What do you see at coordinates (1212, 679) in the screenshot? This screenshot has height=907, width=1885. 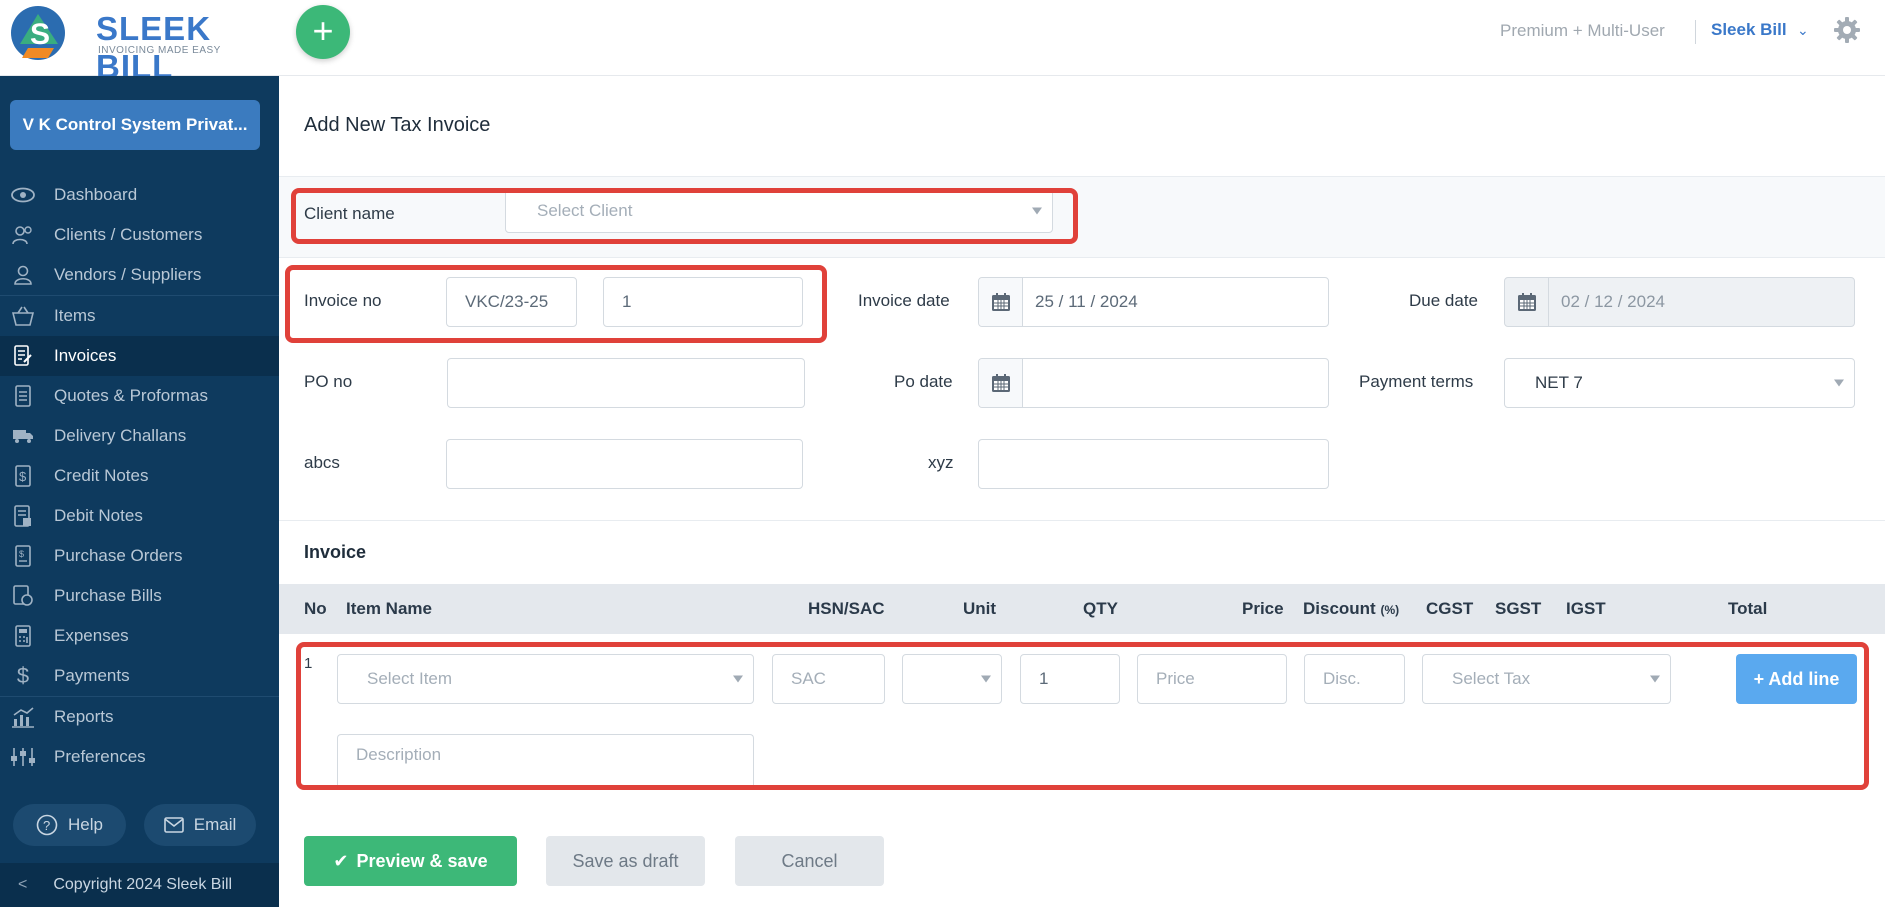 I see `price-input: Price` at bounding box center [1212, 679].